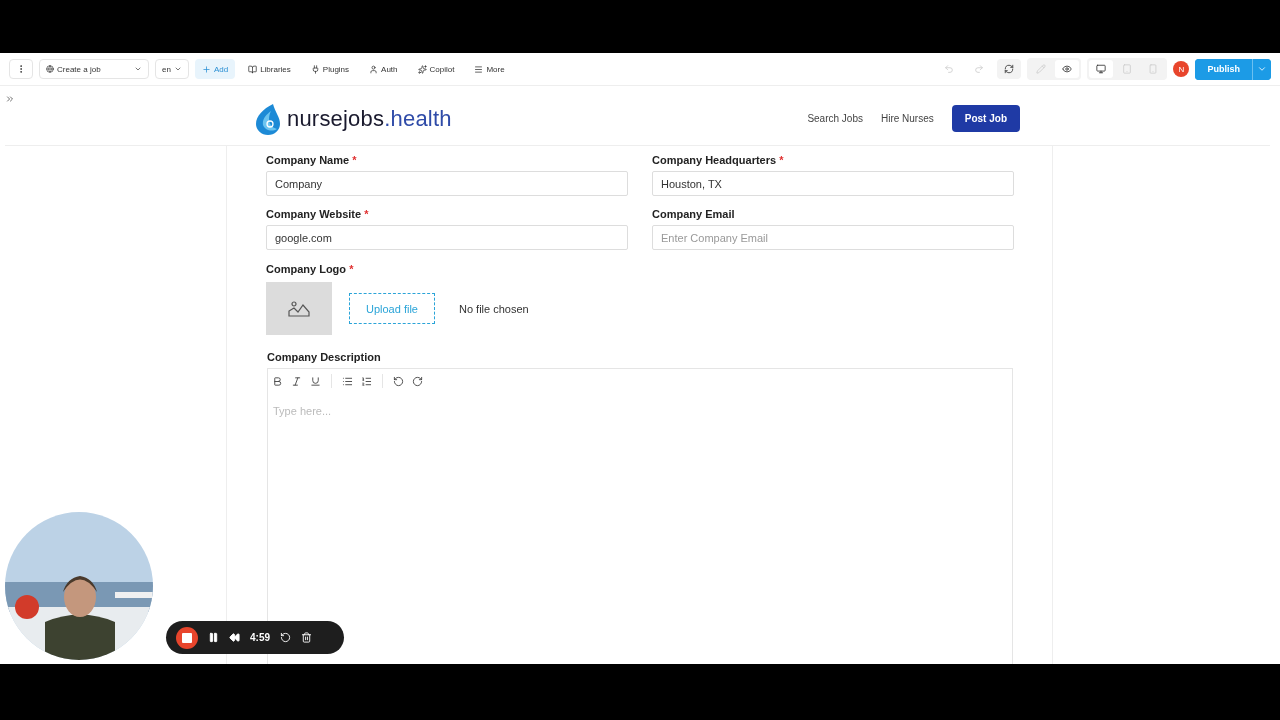 The height and width of the screenshot is (720, 1280). Describe the element at coordinates (260, 637) in the screenshot. I see `recording-time: 4:59` at that location.